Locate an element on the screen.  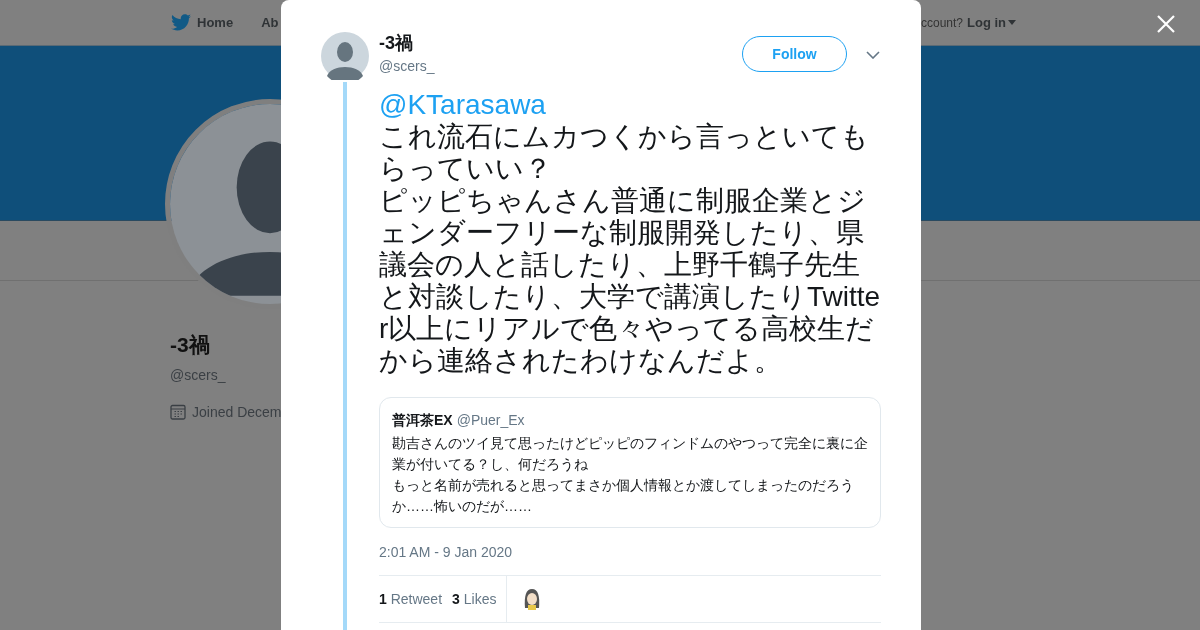
stat-link: 1 Retweet is located at coordinates (411, 599).